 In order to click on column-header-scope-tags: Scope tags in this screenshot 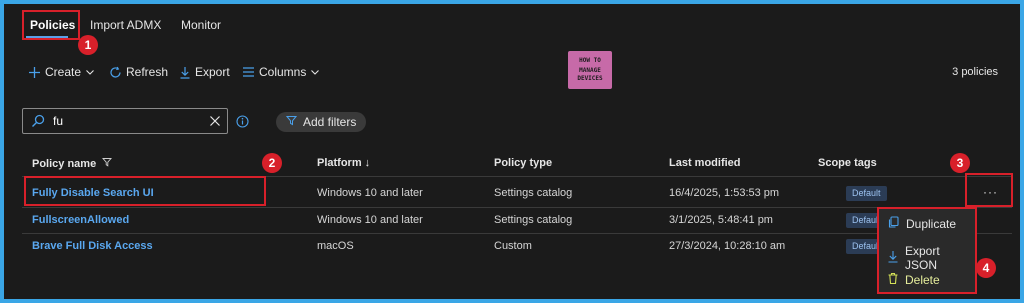, I will do `click(847, 163)`.